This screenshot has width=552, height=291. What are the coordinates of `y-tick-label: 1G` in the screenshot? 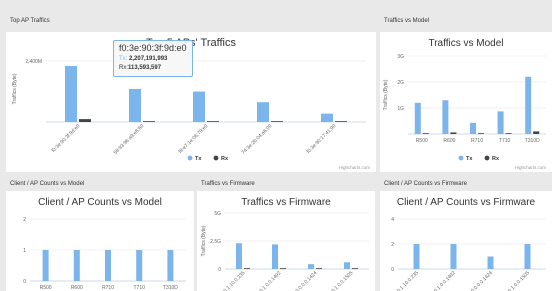 It's located at (400, 109).